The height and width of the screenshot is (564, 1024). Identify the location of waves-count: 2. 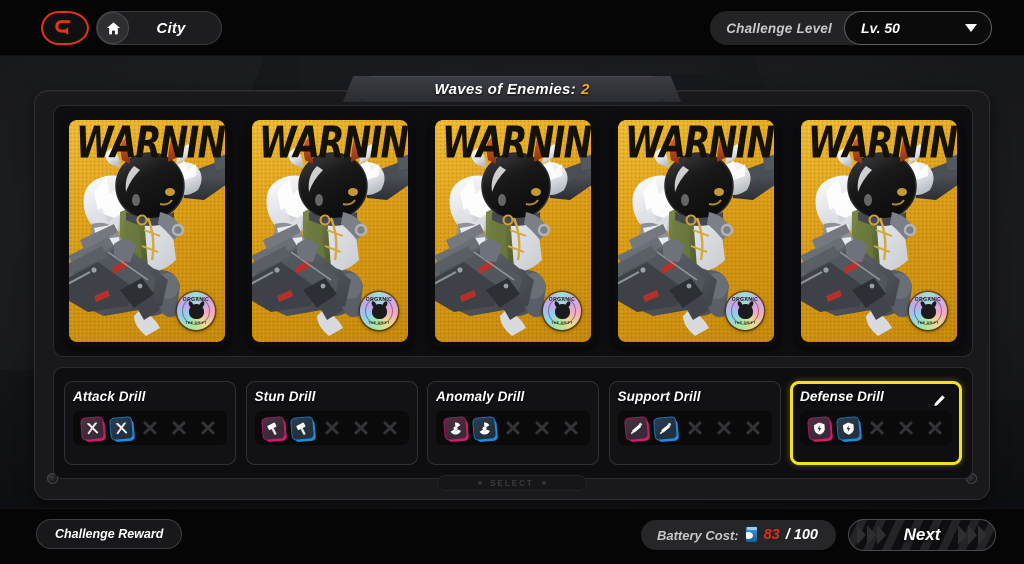
(585, 89).